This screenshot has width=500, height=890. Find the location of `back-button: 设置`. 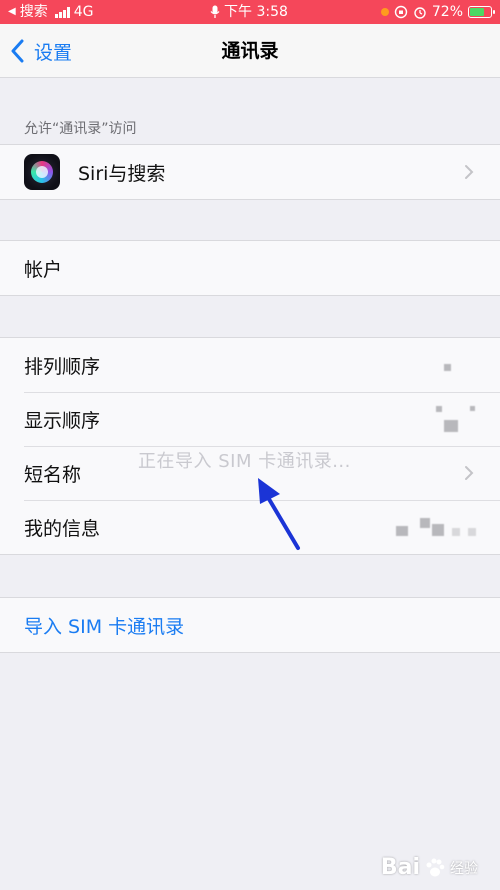

back-button: 设置 is located at coordinates (41, 51).